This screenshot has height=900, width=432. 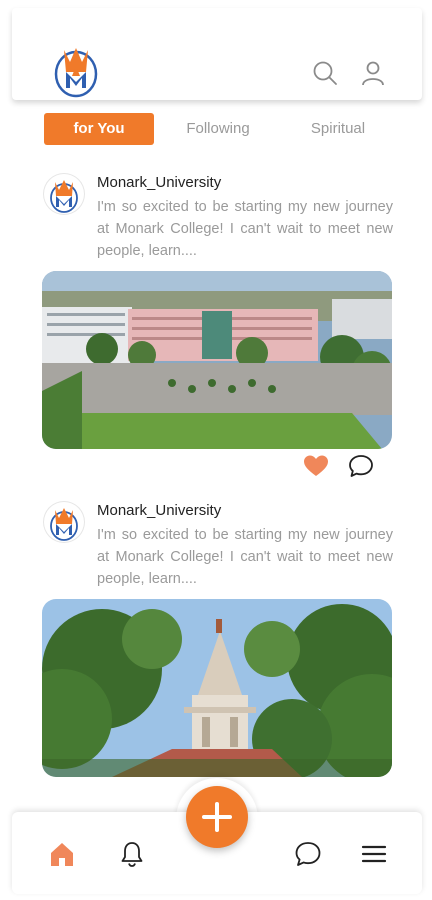 I want to click on bell-icon, so click(x=132, y=854).